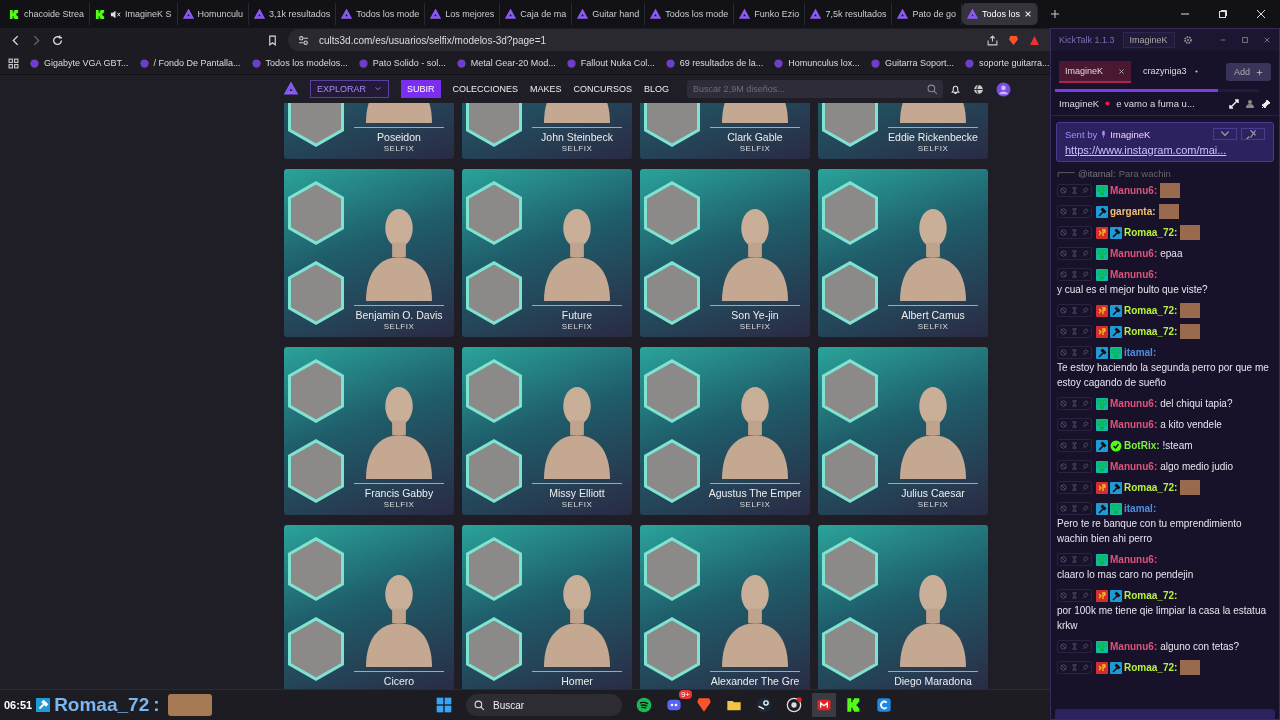 This screenshot has width=1280, height=720. What do you see at coordinates (36, 40) in the screenshot?
I see `forward-icon` at bounding box center [36, 40].